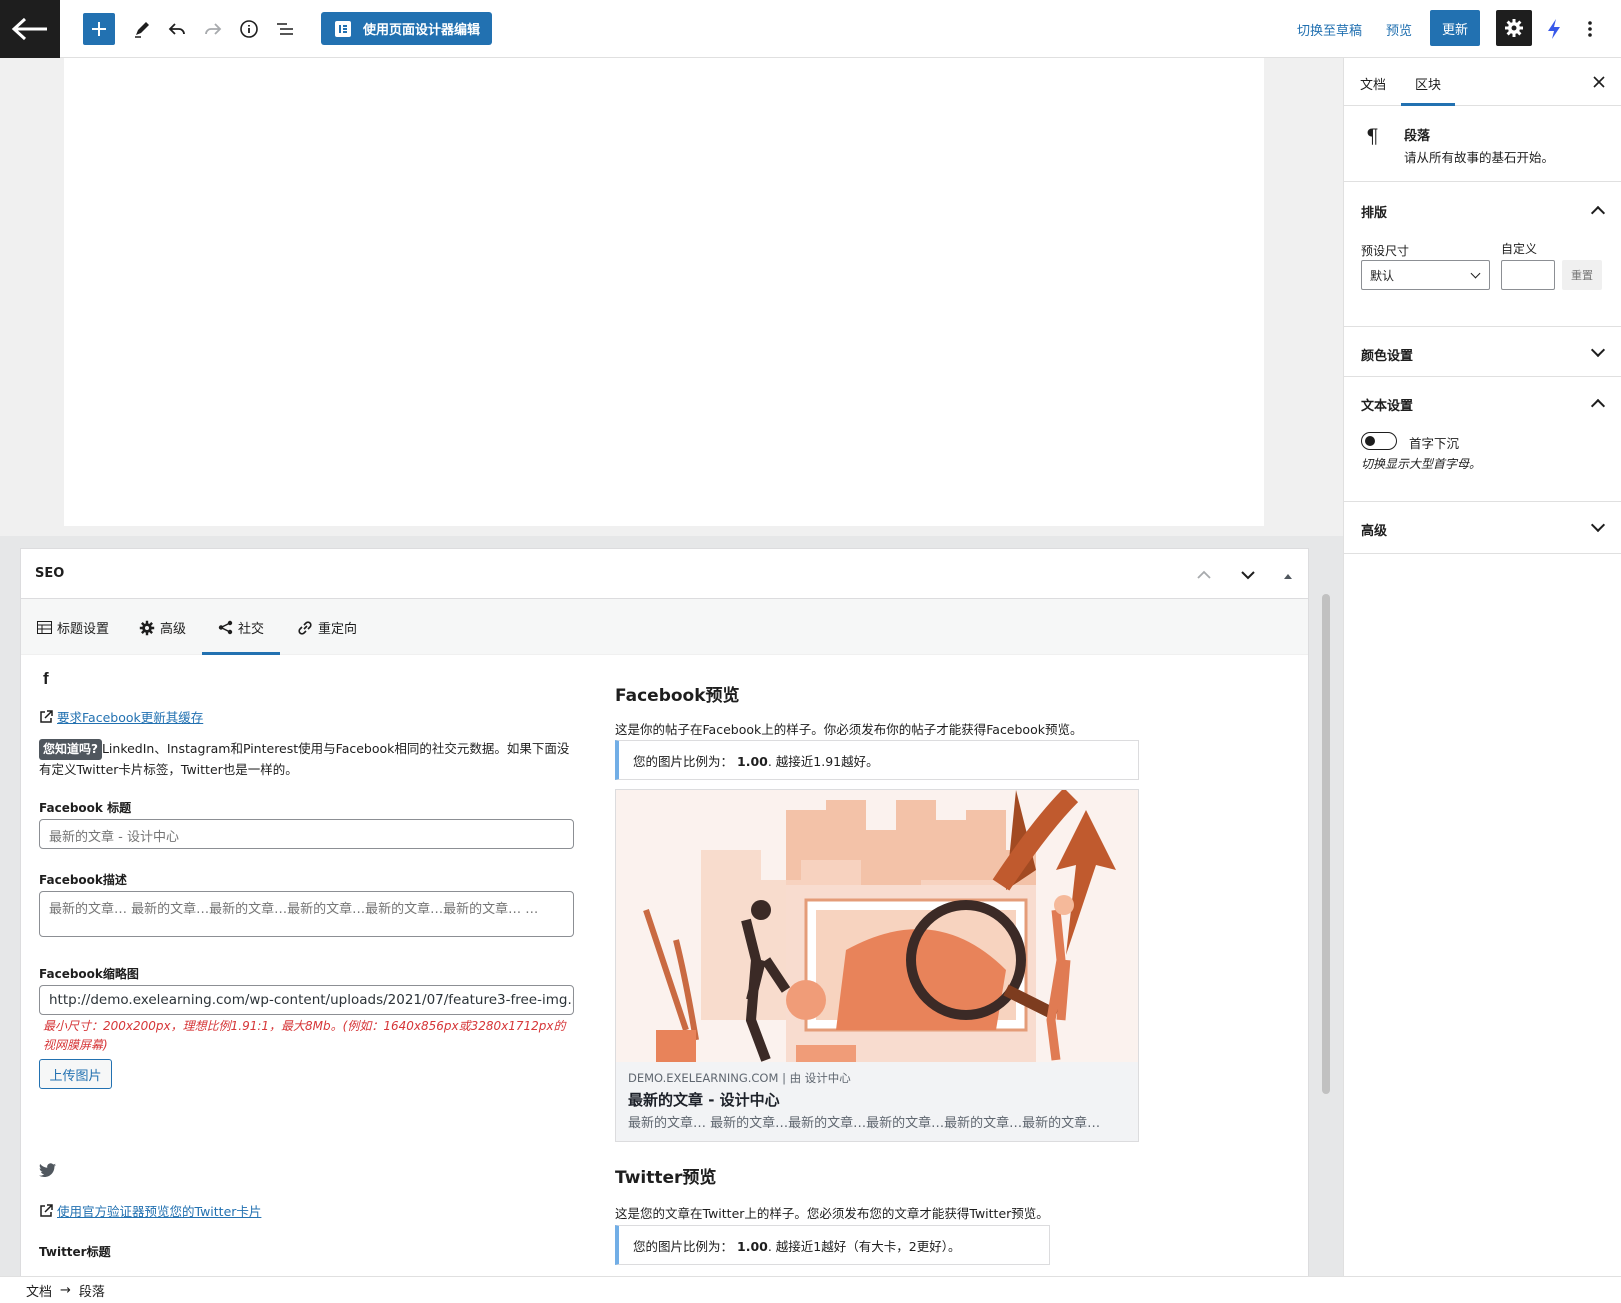 Image resolution: width=1621 pixels, height=1303 pixels. Describe the element at coordinates (1379, 441) in the screenshot. I see `drop-cap-toggle` at that location.